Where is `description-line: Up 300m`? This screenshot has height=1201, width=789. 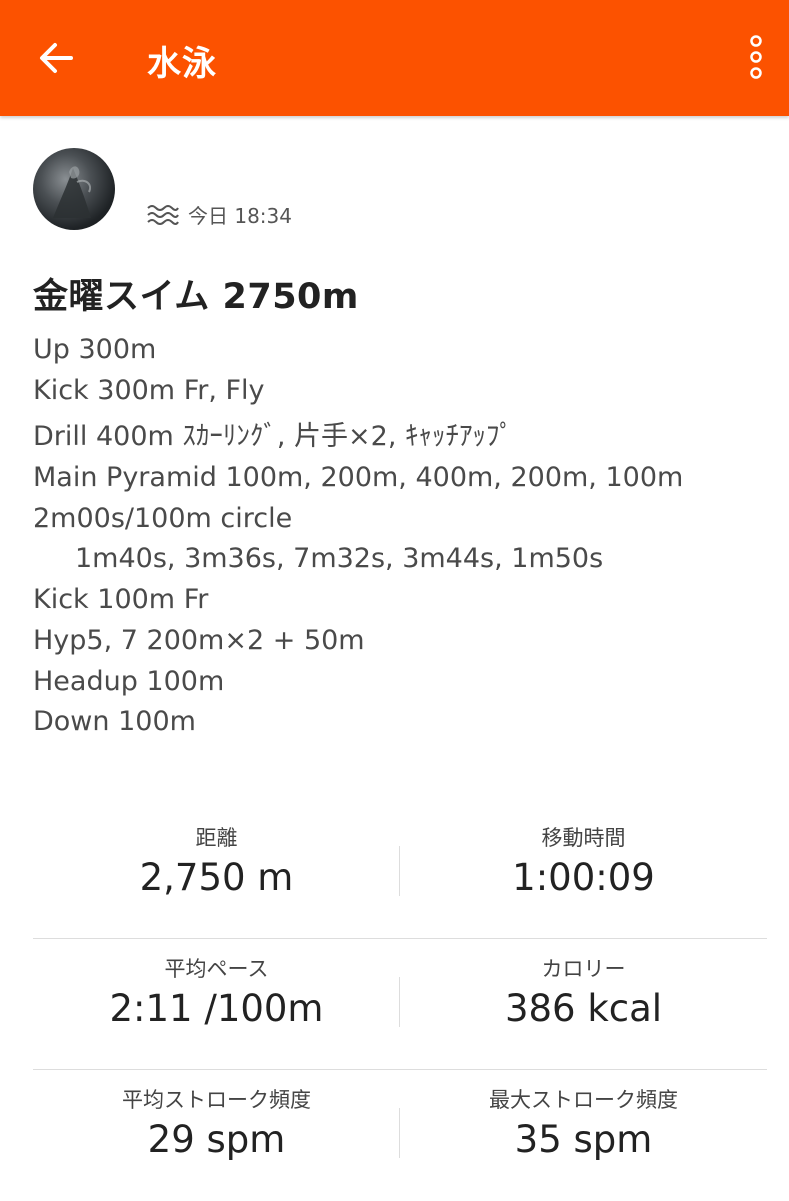 description-line: Up 300m is located at coordinates (95, 349).